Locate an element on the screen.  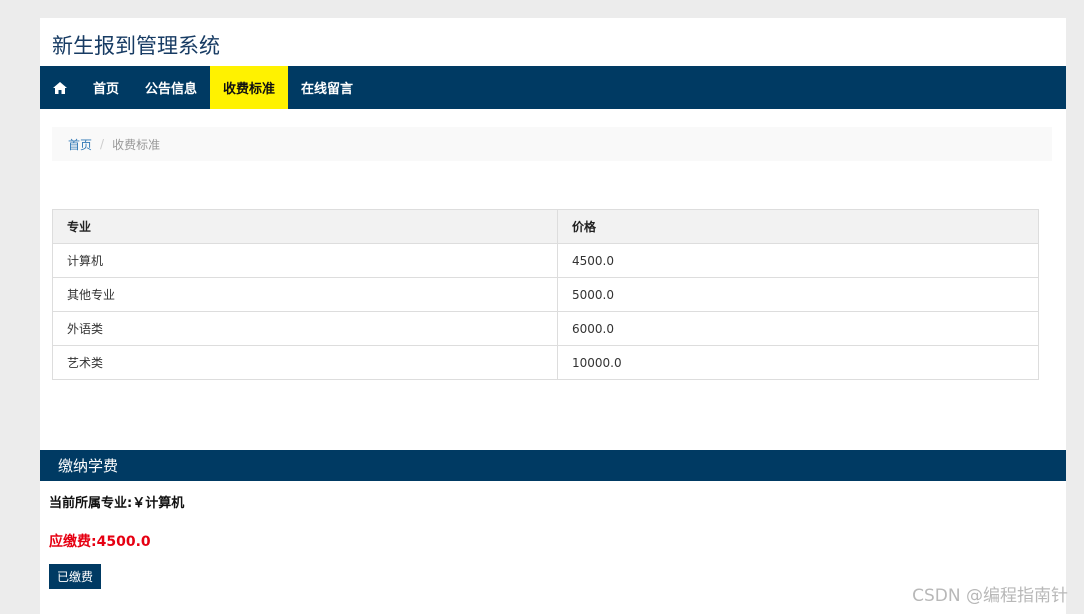
nav-item-home: 首页 is located at coordinates (106, 87).